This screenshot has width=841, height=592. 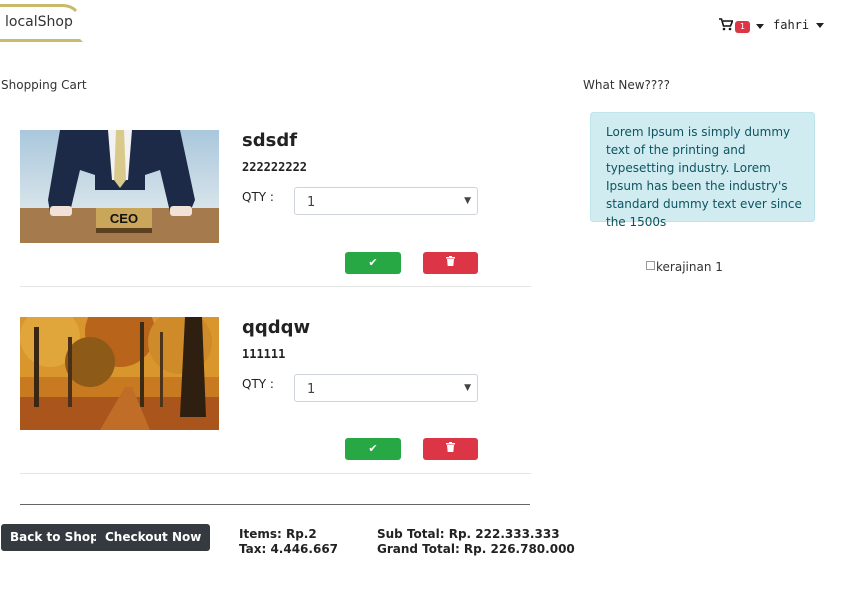 What do you see at coordinates (726, 26) in the screenshot?
I see `cart-icon` at bounding box center [726, 26].